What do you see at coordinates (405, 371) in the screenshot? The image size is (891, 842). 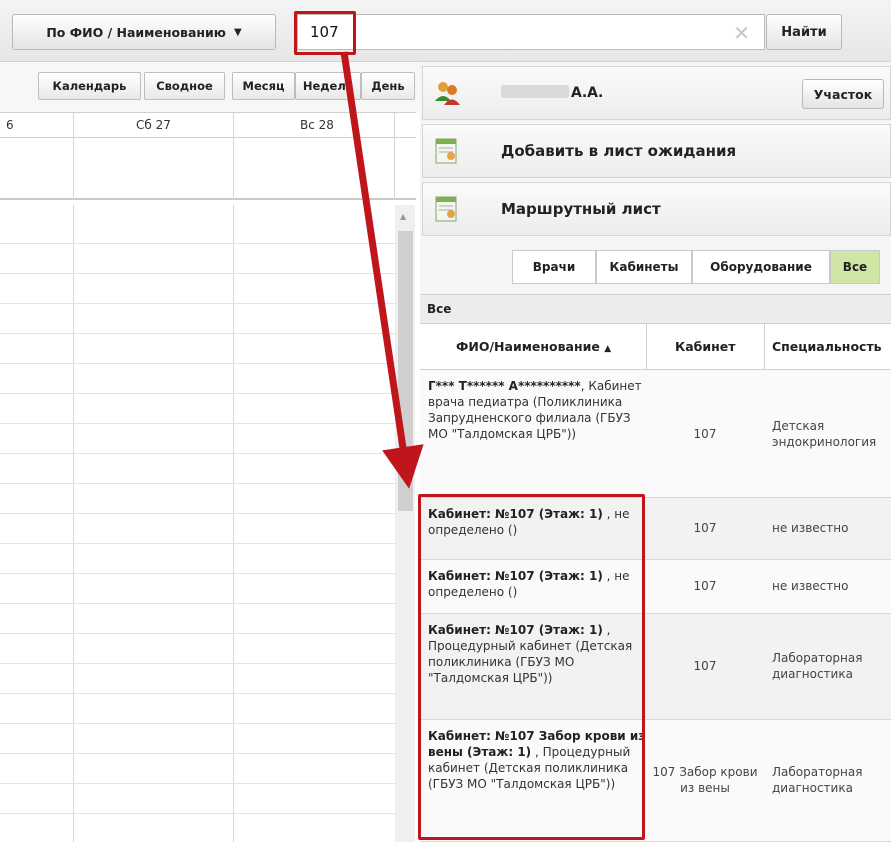 I see `scrollbar-thumb` at bounding box center [405, 371].